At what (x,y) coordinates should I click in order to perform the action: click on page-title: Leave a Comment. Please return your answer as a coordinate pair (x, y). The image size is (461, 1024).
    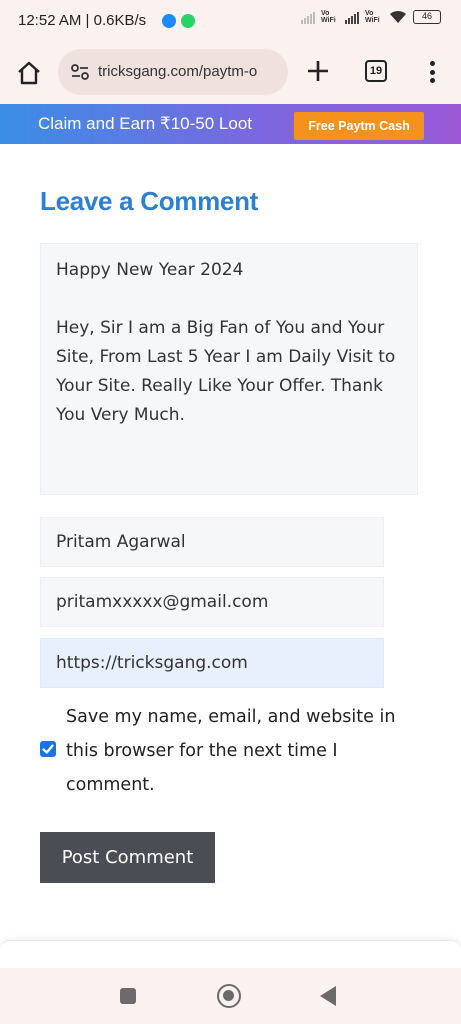
    Looking at the image, I should click on (149, 201).